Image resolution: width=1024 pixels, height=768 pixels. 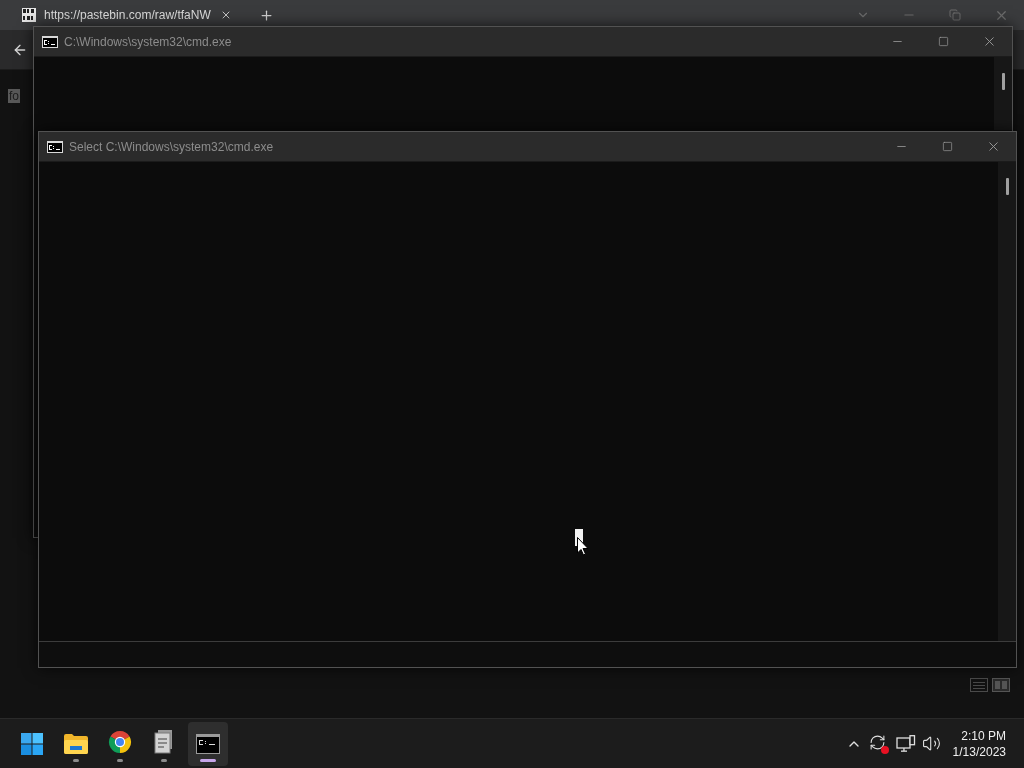 I want to click on horizontal-scrollbar, so click(x=527, y=654).